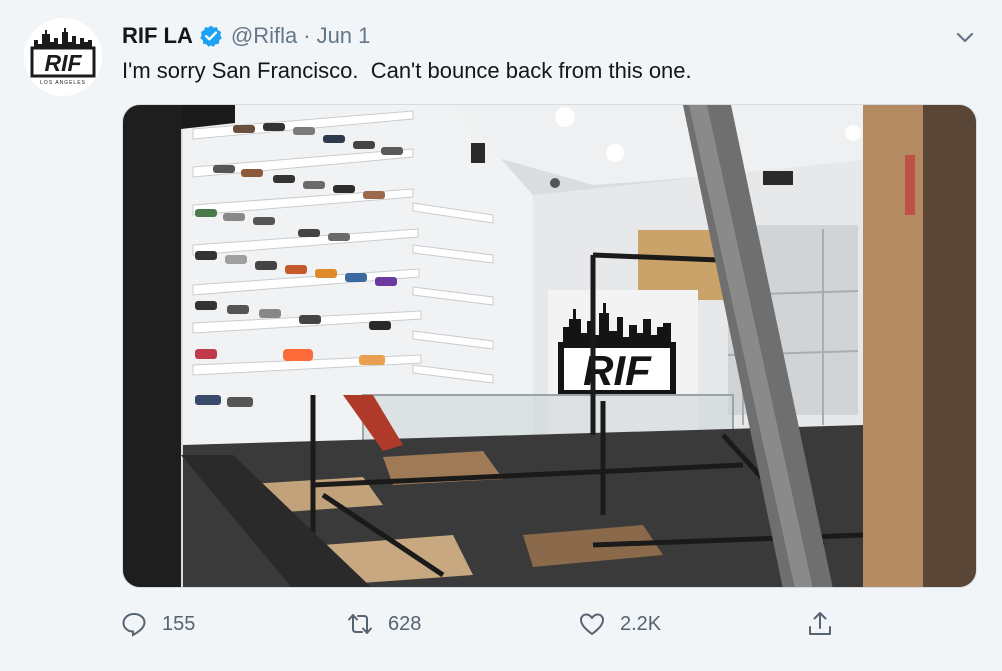 This screenshot has width=1002, height=671. What do you see at coordinates (134, 624) in the screenshot?
I see `reply-icon` at bounding box center [134, 624].